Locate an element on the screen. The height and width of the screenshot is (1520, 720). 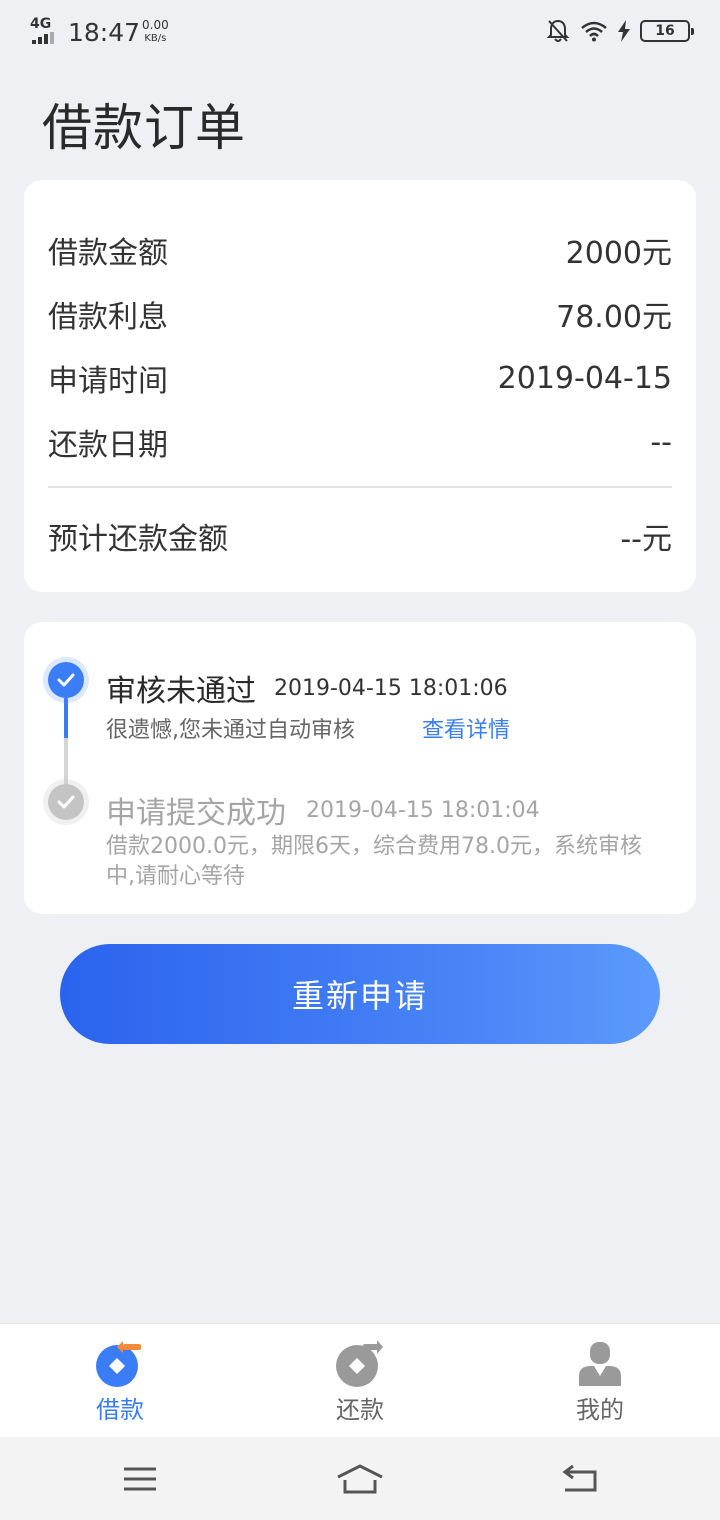
detail-row-expected-repayment: 预计还款金额 --元 is located at coordinates (360, 536).